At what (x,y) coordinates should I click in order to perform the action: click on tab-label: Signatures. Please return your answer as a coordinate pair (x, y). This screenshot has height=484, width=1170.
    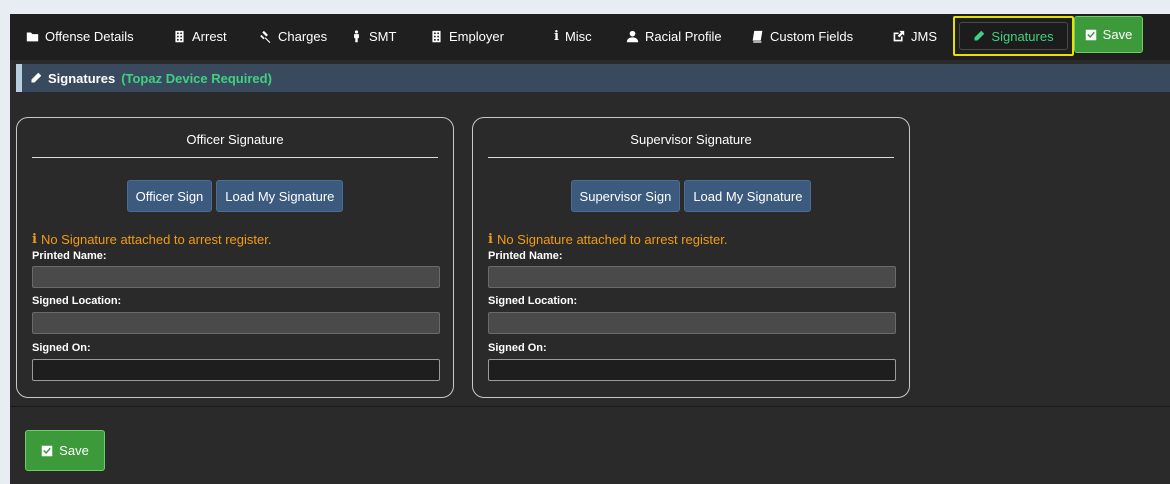
    Looking at the image, I should click on (1022, 36).